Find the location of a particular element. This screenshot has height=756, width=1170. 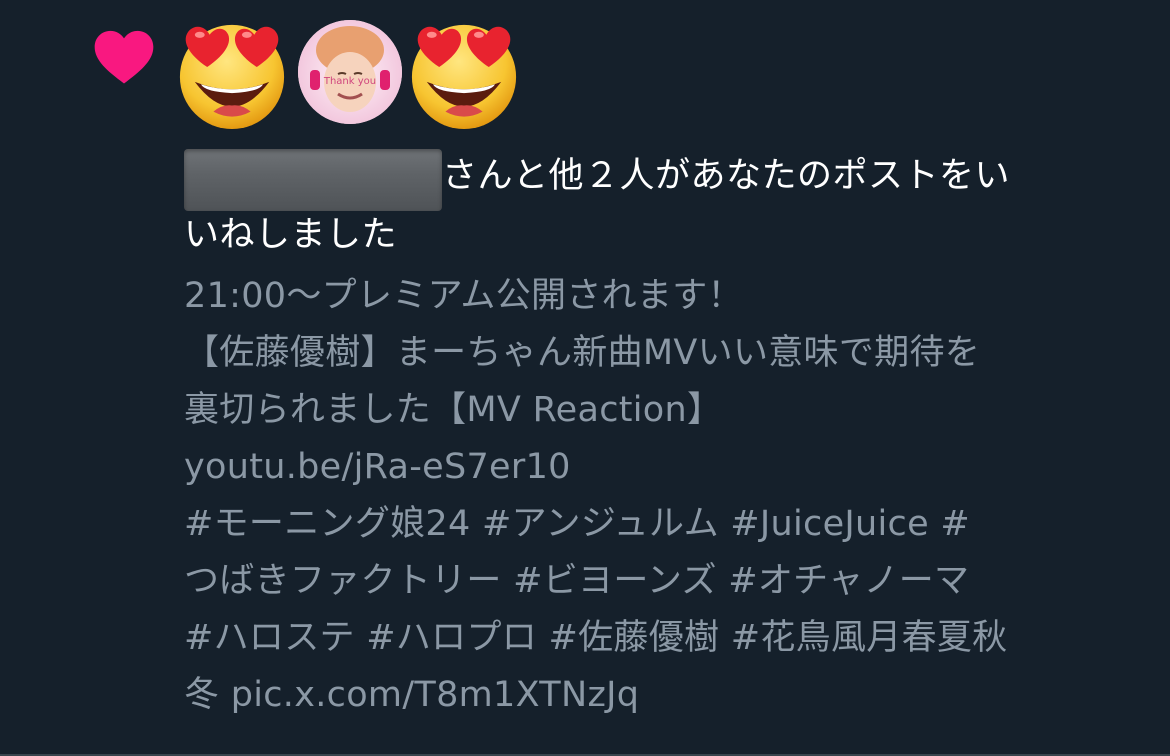

heart-icon is located at coordinates (124, 57).